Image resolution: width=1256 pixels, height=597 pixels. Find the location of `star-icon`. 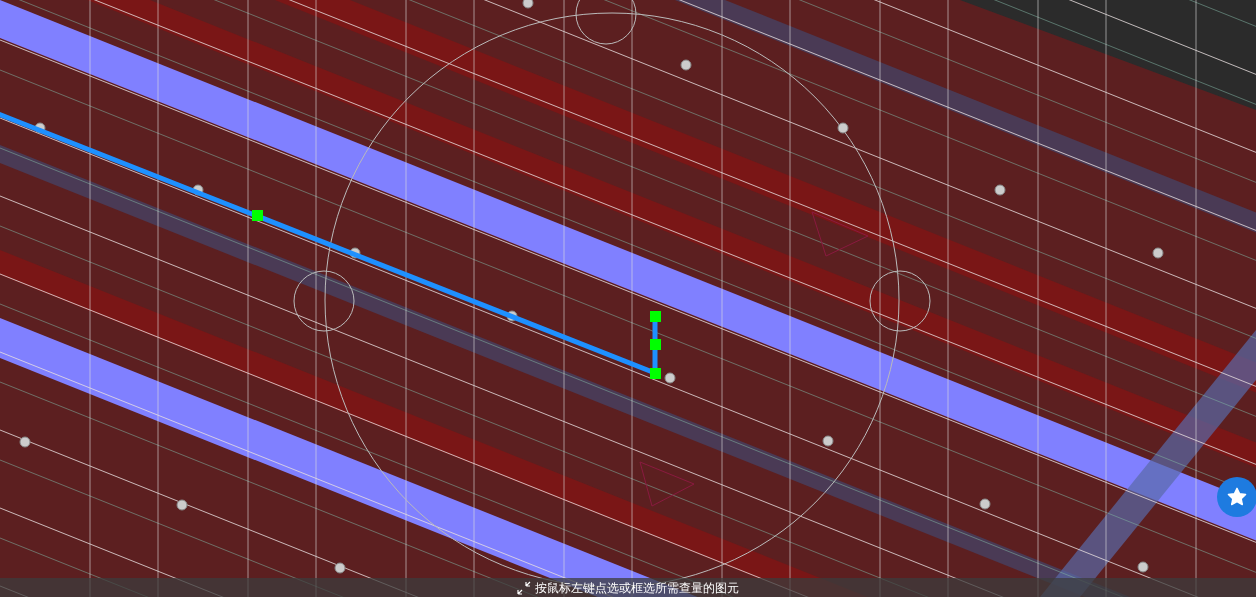

star-icon is located at coordinates (1237, 497).